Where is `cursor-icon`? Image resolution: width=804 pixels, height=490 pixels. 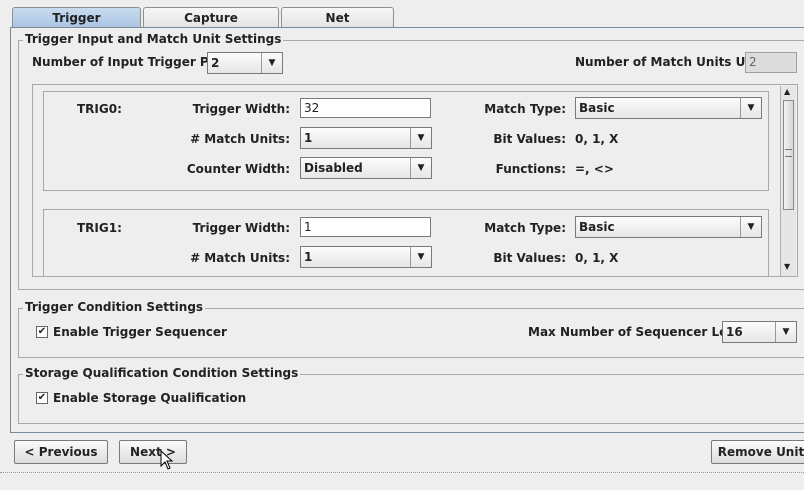
cursor-icon is located at coordinates (167, 460).